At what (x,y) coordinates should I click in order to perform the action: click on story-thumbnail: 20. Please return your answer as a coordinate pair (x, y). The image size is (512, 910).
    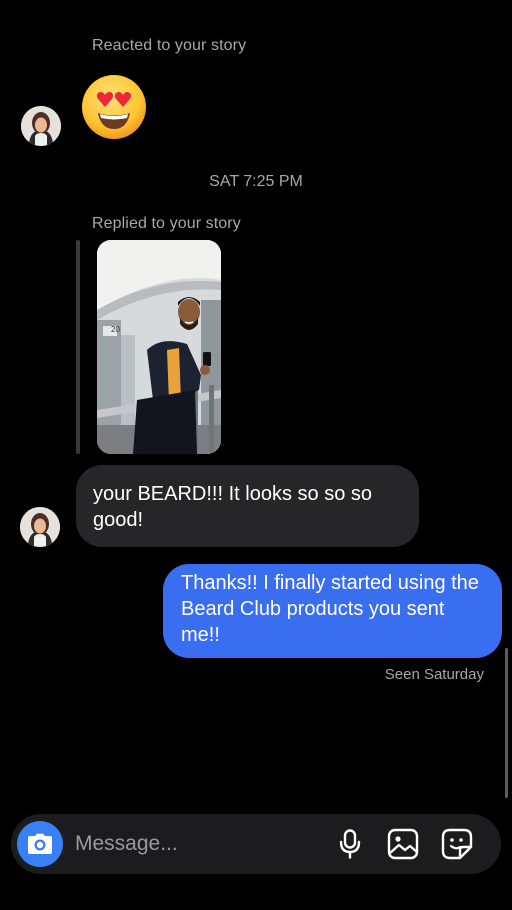
    Looking at the image, I should click on (159, 347).